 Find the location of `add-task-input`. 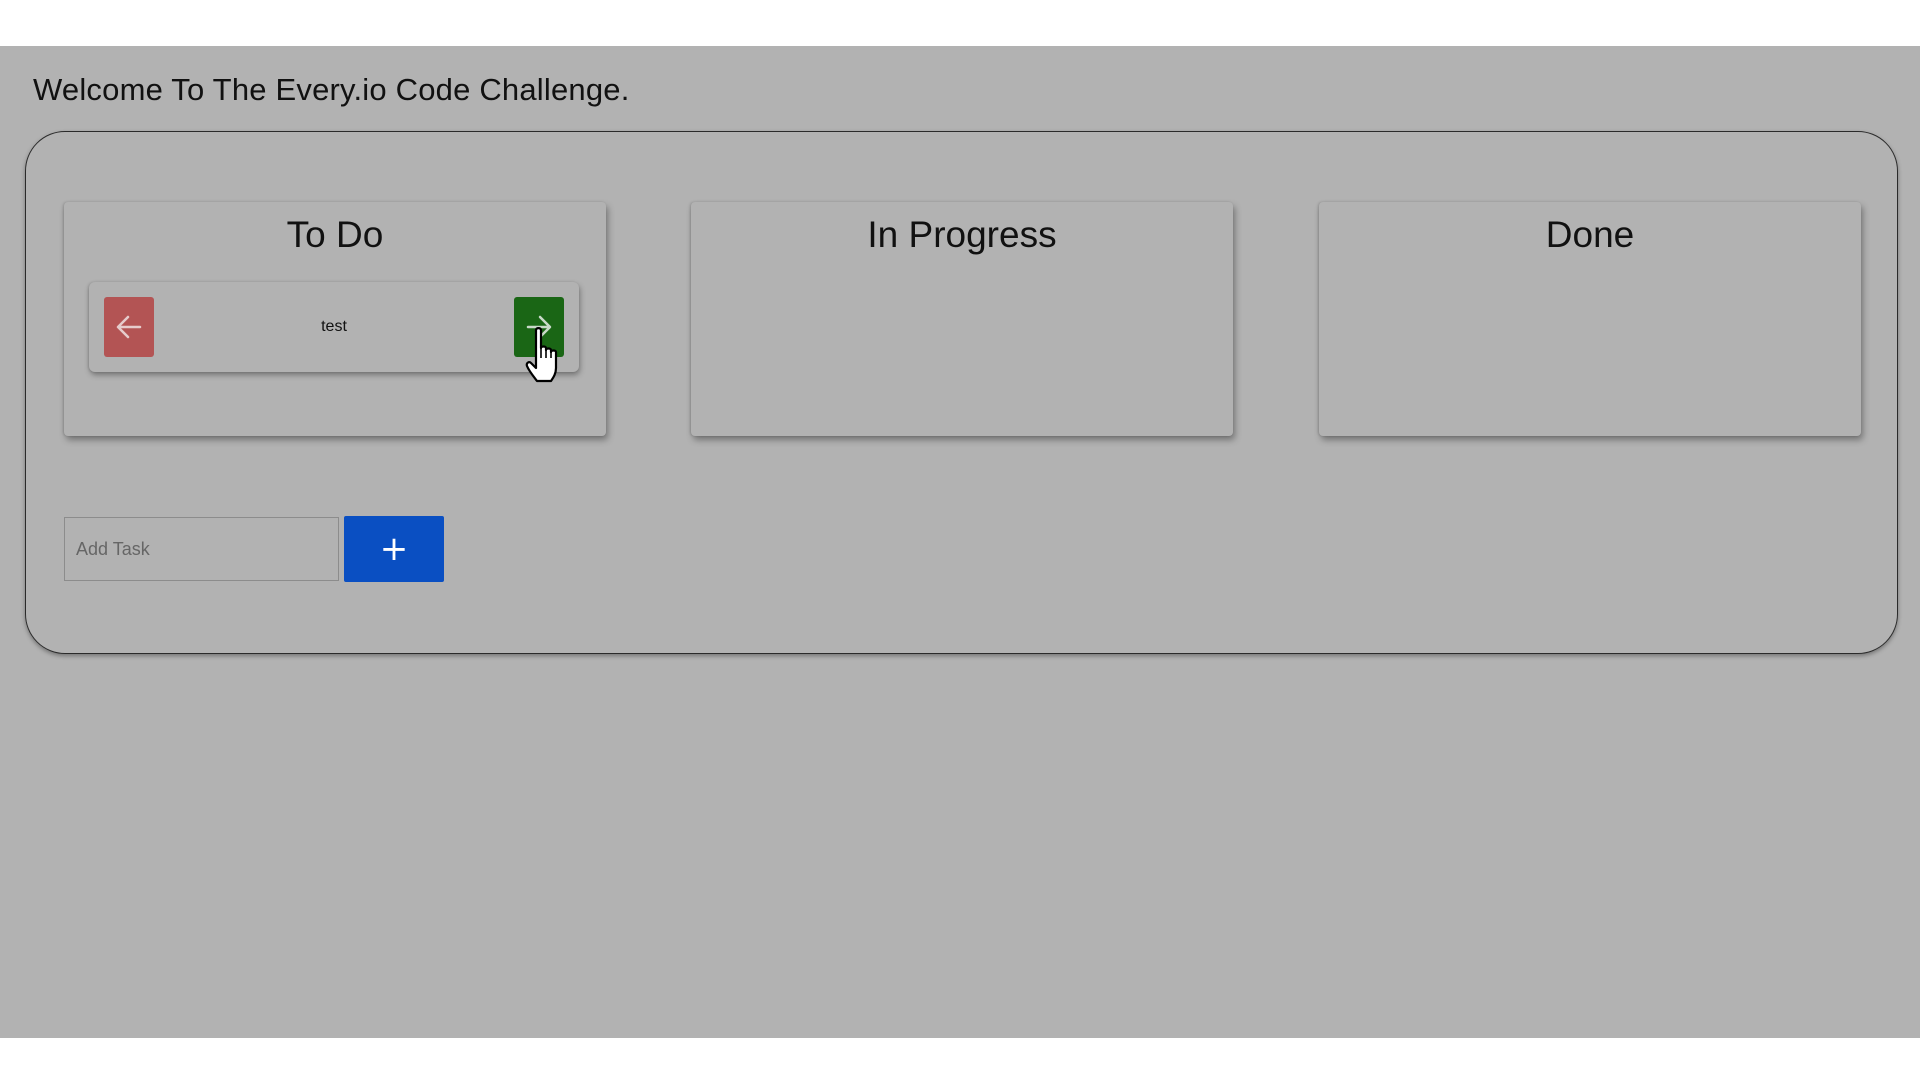

add-task-input is located at coordinates (201, 549).